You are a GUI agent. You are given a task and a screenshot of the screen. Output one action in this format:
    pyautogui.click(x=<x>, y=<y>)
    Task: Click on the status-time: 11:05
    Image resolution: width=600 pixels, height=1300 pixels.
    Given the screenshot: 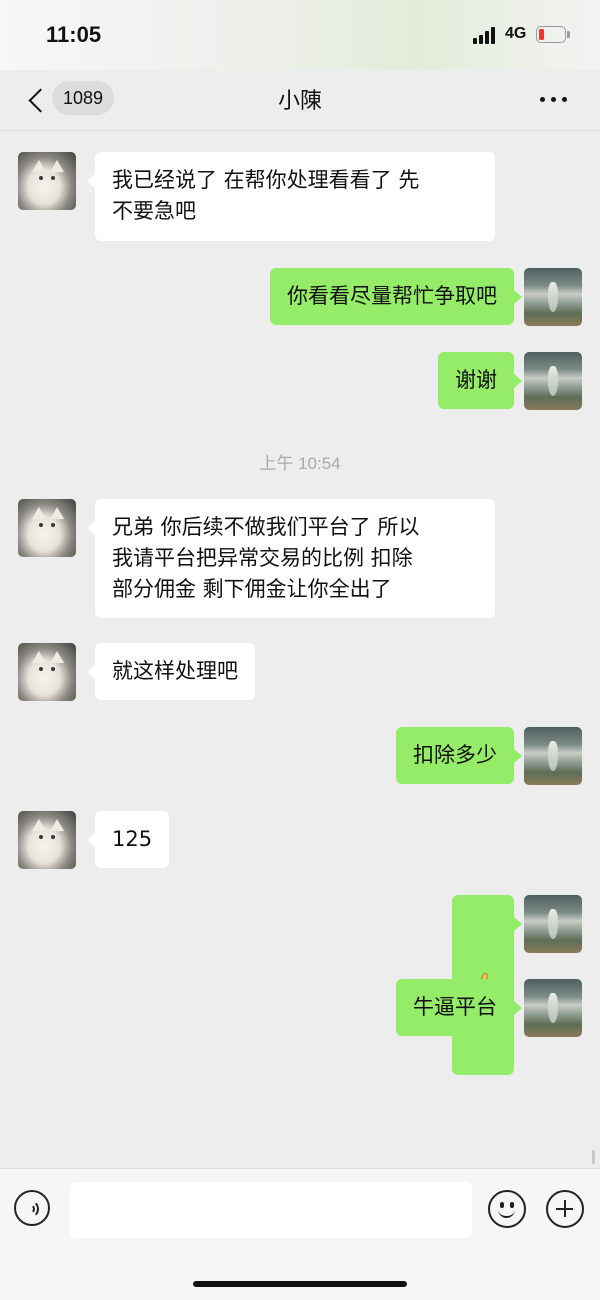 What is the action you would take?
    pyautogui.click(x=74, y=34)
    